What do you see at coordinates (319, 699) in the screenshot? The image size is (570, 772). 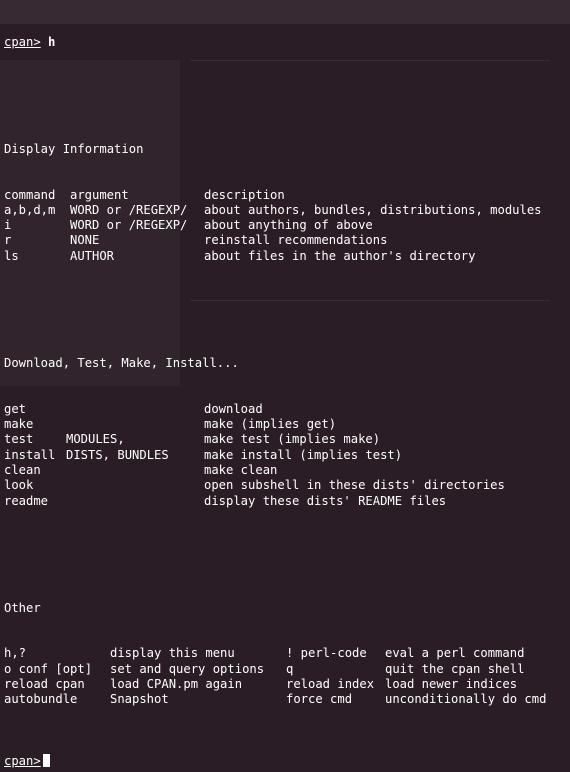 I see `other-row-cell: force cmd` at bounding box center [319, 699].